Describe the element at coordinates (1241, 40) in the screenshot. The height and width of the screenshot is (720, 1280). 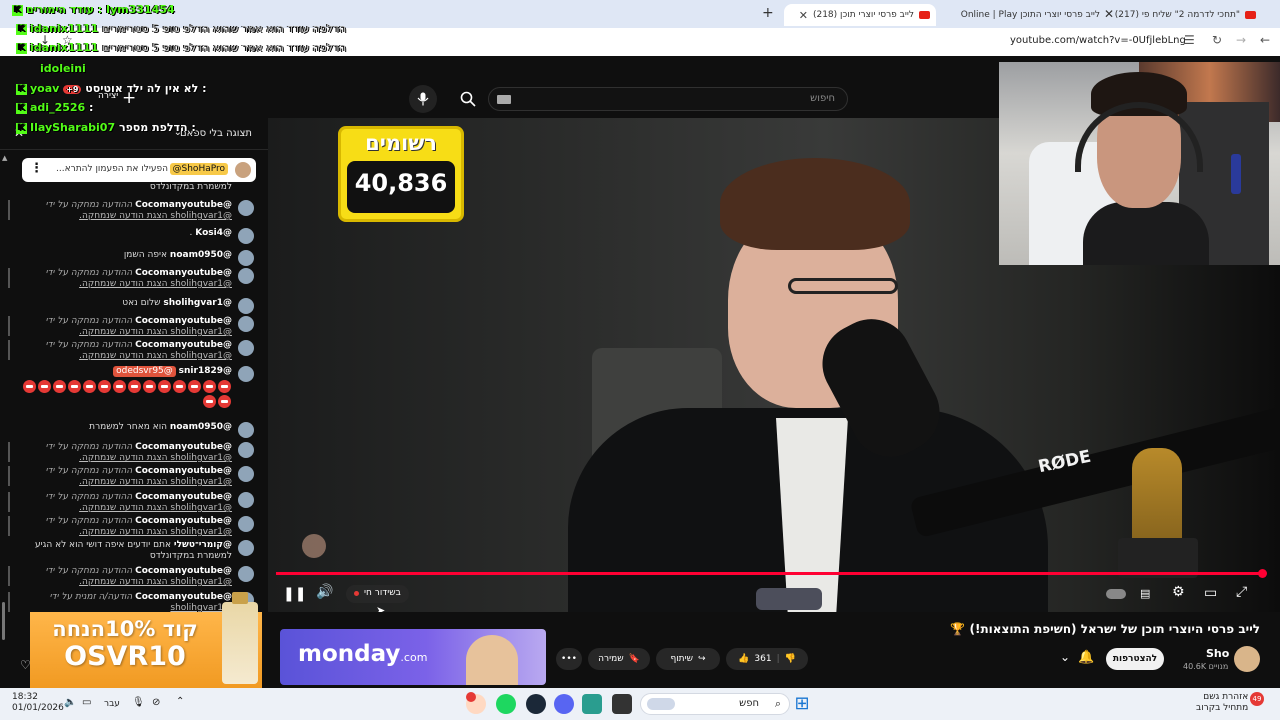
I see `forward-icon: →` at that location.